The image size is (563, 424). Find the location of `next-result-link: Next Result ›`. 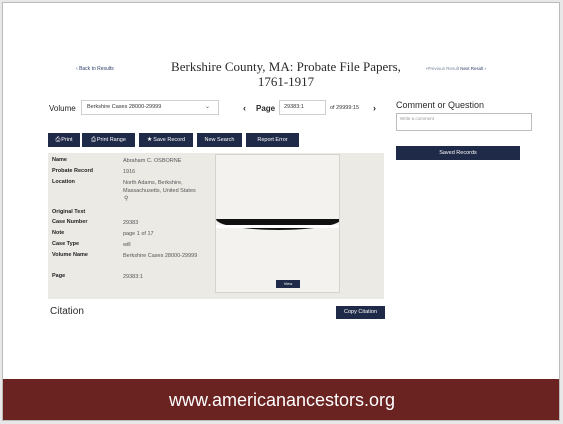

next-result-link: Next Result › is located at coordinates (473, 68).